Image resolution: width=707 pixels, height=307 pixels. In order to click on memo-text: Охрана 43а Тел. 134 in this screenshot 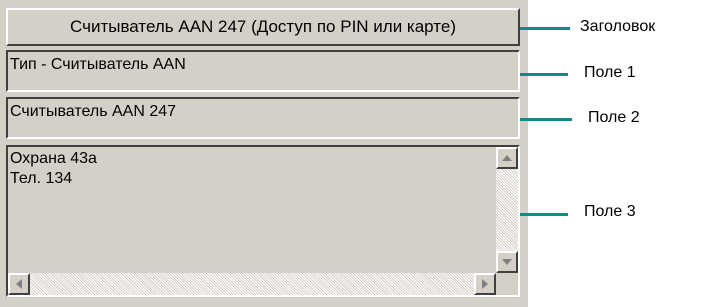, I will do `click(53, 169)`.